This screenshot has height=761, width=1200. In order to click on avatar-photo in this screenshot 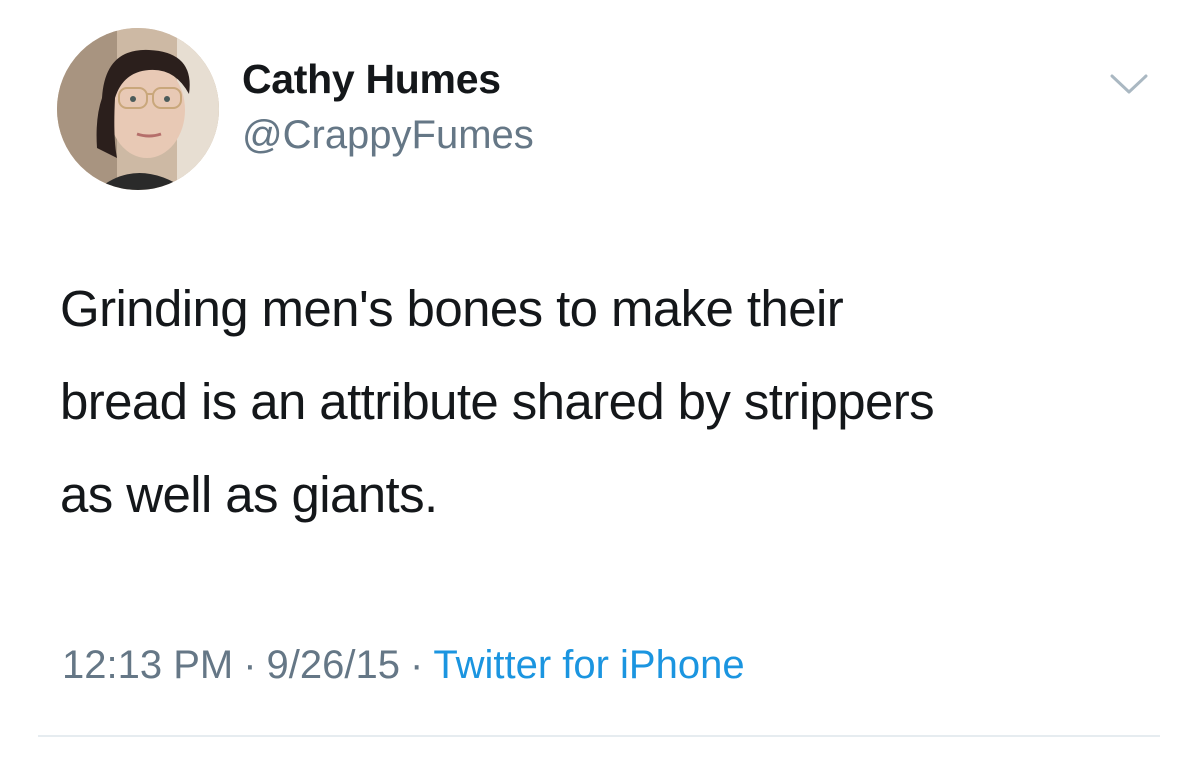, I will do `click(138, 109)`.